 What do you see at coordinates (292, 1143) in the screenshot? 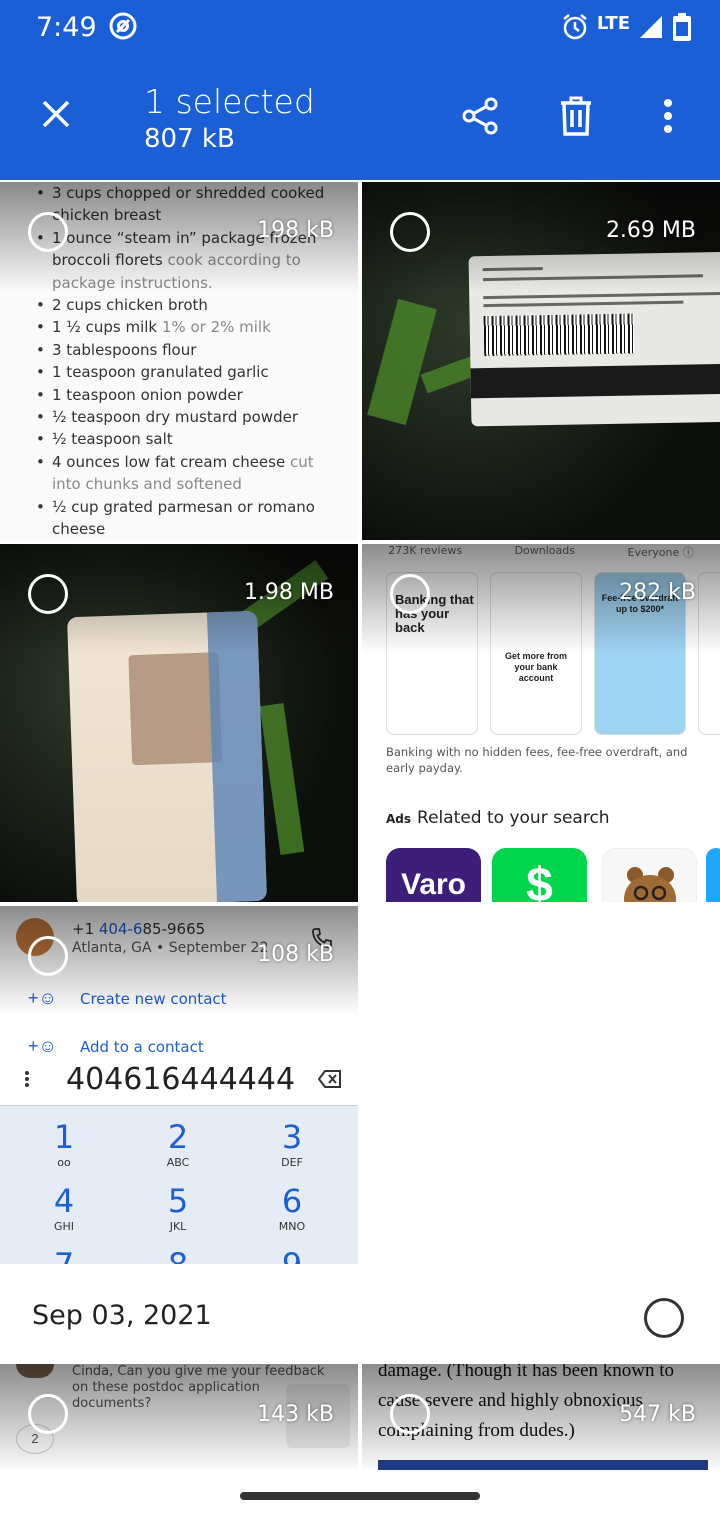
I see `dialpad-key: 3 DEF` at bounding box center [292, 1143].